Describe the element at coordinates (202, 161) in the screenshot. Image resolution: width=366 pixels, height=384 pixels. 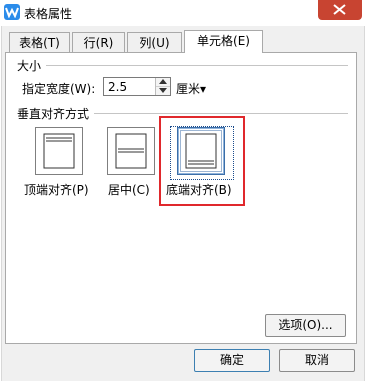
I see `highlight-annotation` at that location.